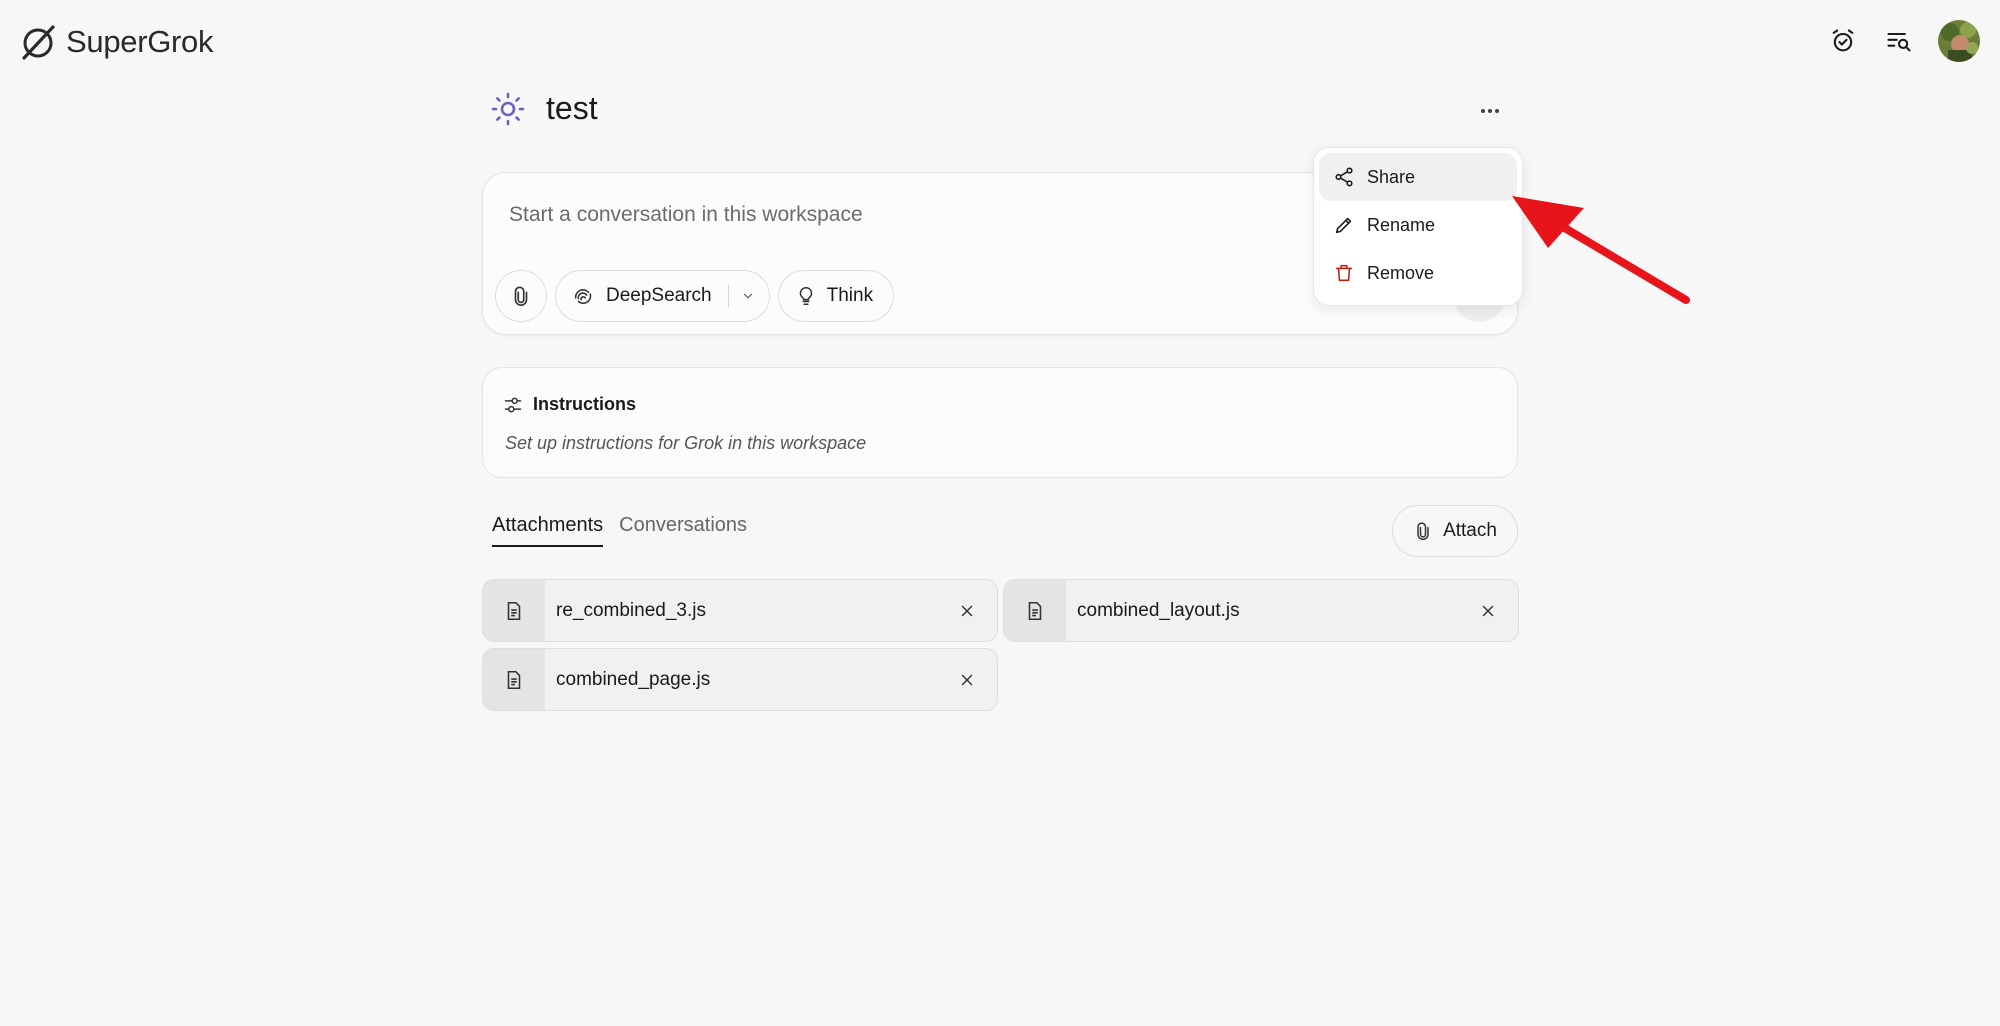  I want to click on sun-icon, so click(508, 108).